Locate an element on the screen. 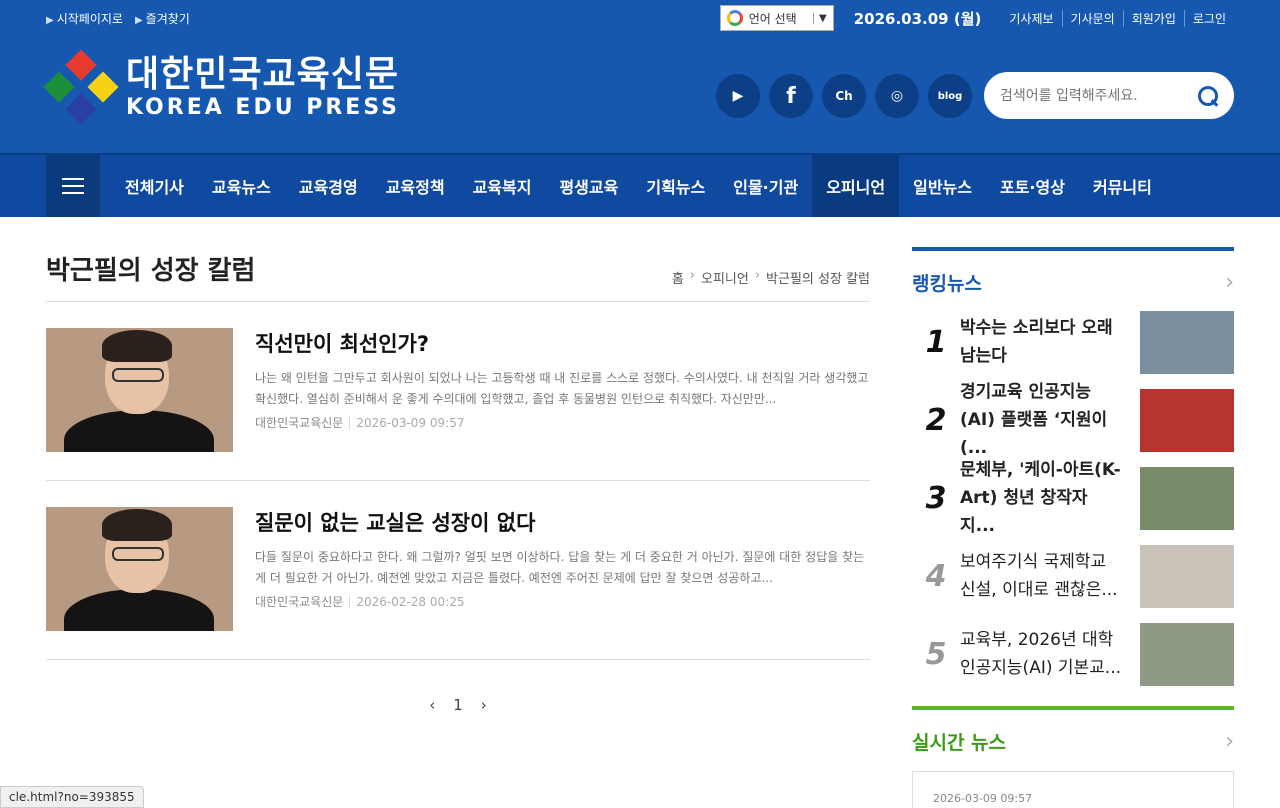 Image resolution: width=1280 pixels, height=808 pixels. nav-item: 일반뉴스 is located at coordinates (942, 186).